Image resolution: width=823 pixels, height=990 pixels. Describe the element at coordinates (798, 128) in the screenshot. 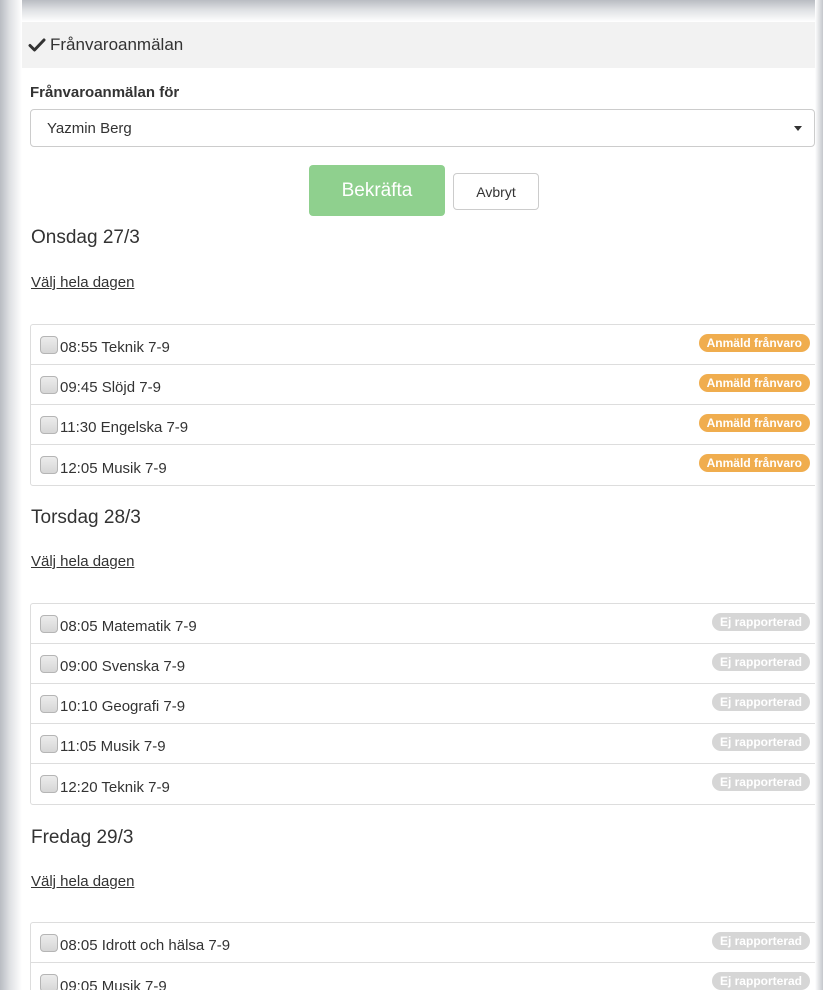

I see `chevron-down-icon` at that location.